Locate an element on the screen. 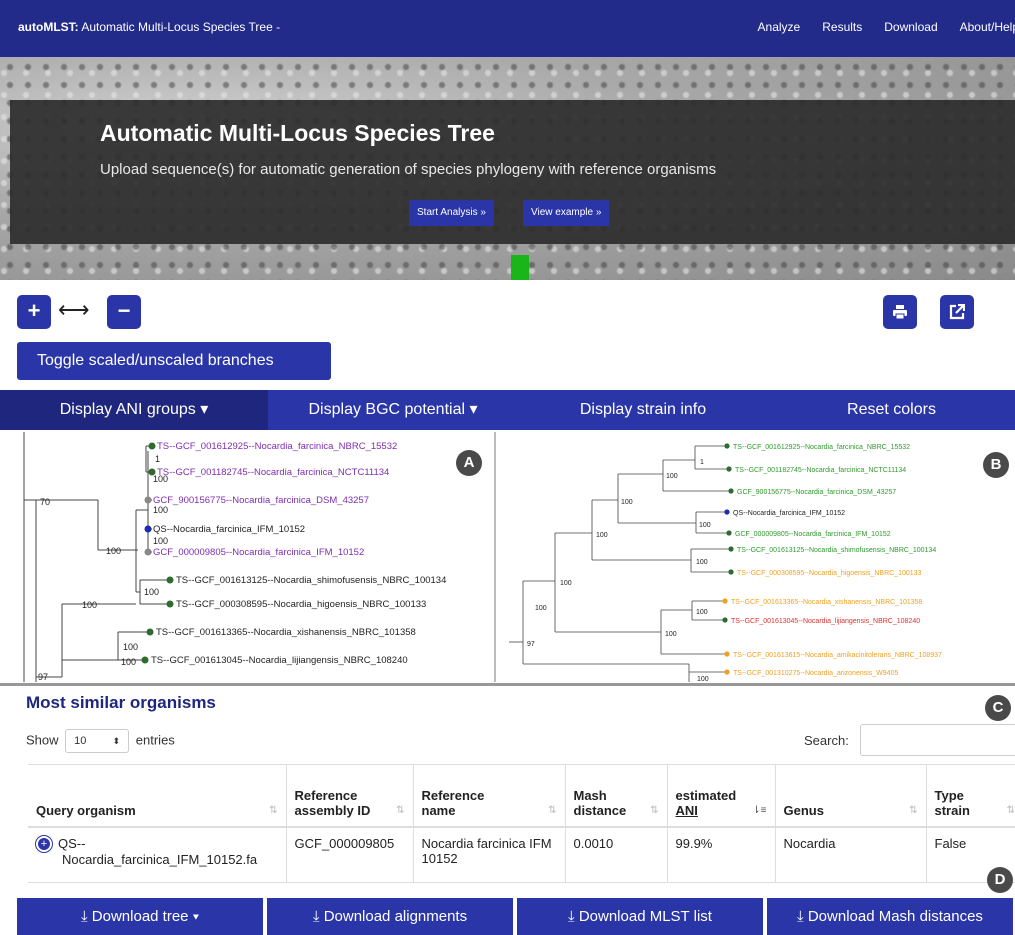  tree-node is located at coordinates (152, 446).